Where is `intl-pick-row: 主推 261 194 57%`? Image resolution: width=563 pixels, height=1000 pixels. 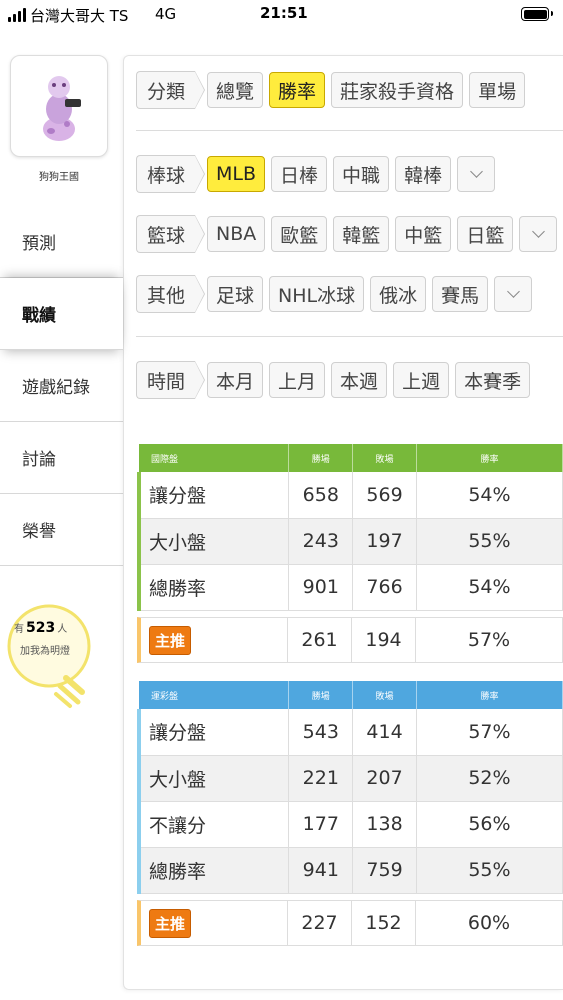
intl-pick-row: 主推 261 194 57% is located at coordinates (350, 640).